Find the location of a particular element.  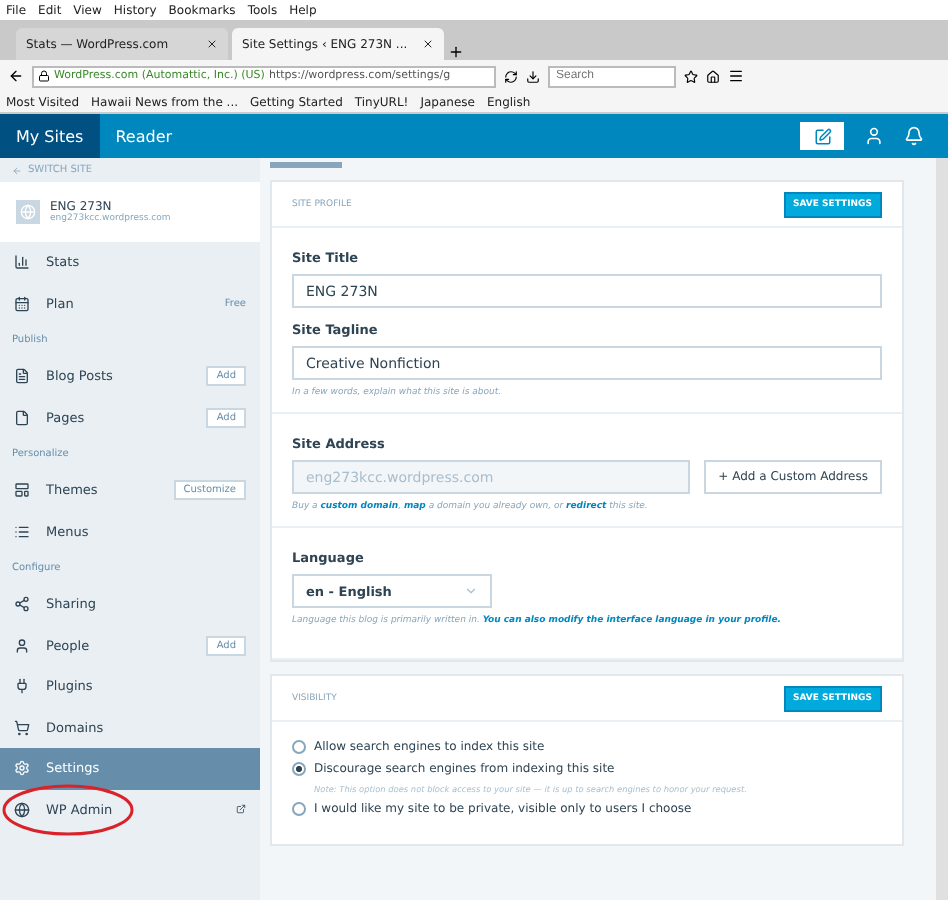

back-arrow-icon is located at coordinates (17, 170).